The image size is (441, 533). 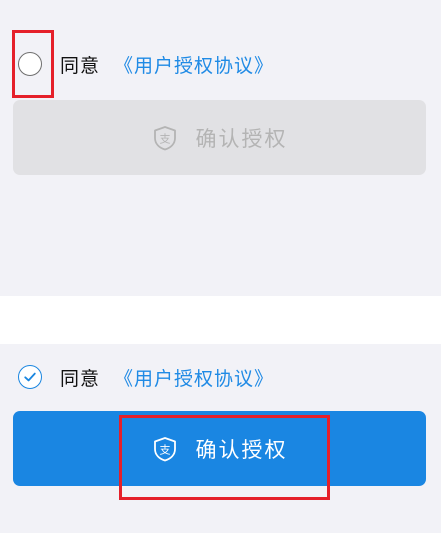 I want to click on confirm-authorize-button-enabled: 支 确认授权, so click(x=219, y=448).